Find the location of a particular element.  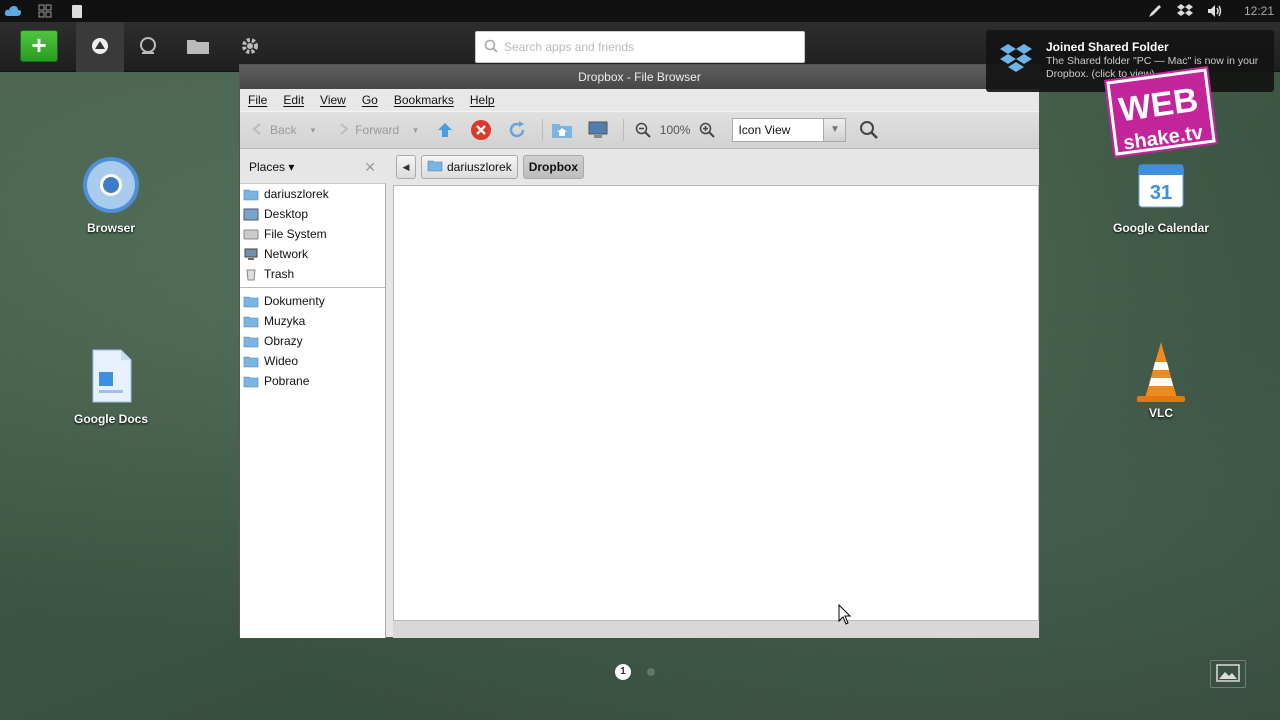

close-icon: ✕ is located at coordinates (370, 167).